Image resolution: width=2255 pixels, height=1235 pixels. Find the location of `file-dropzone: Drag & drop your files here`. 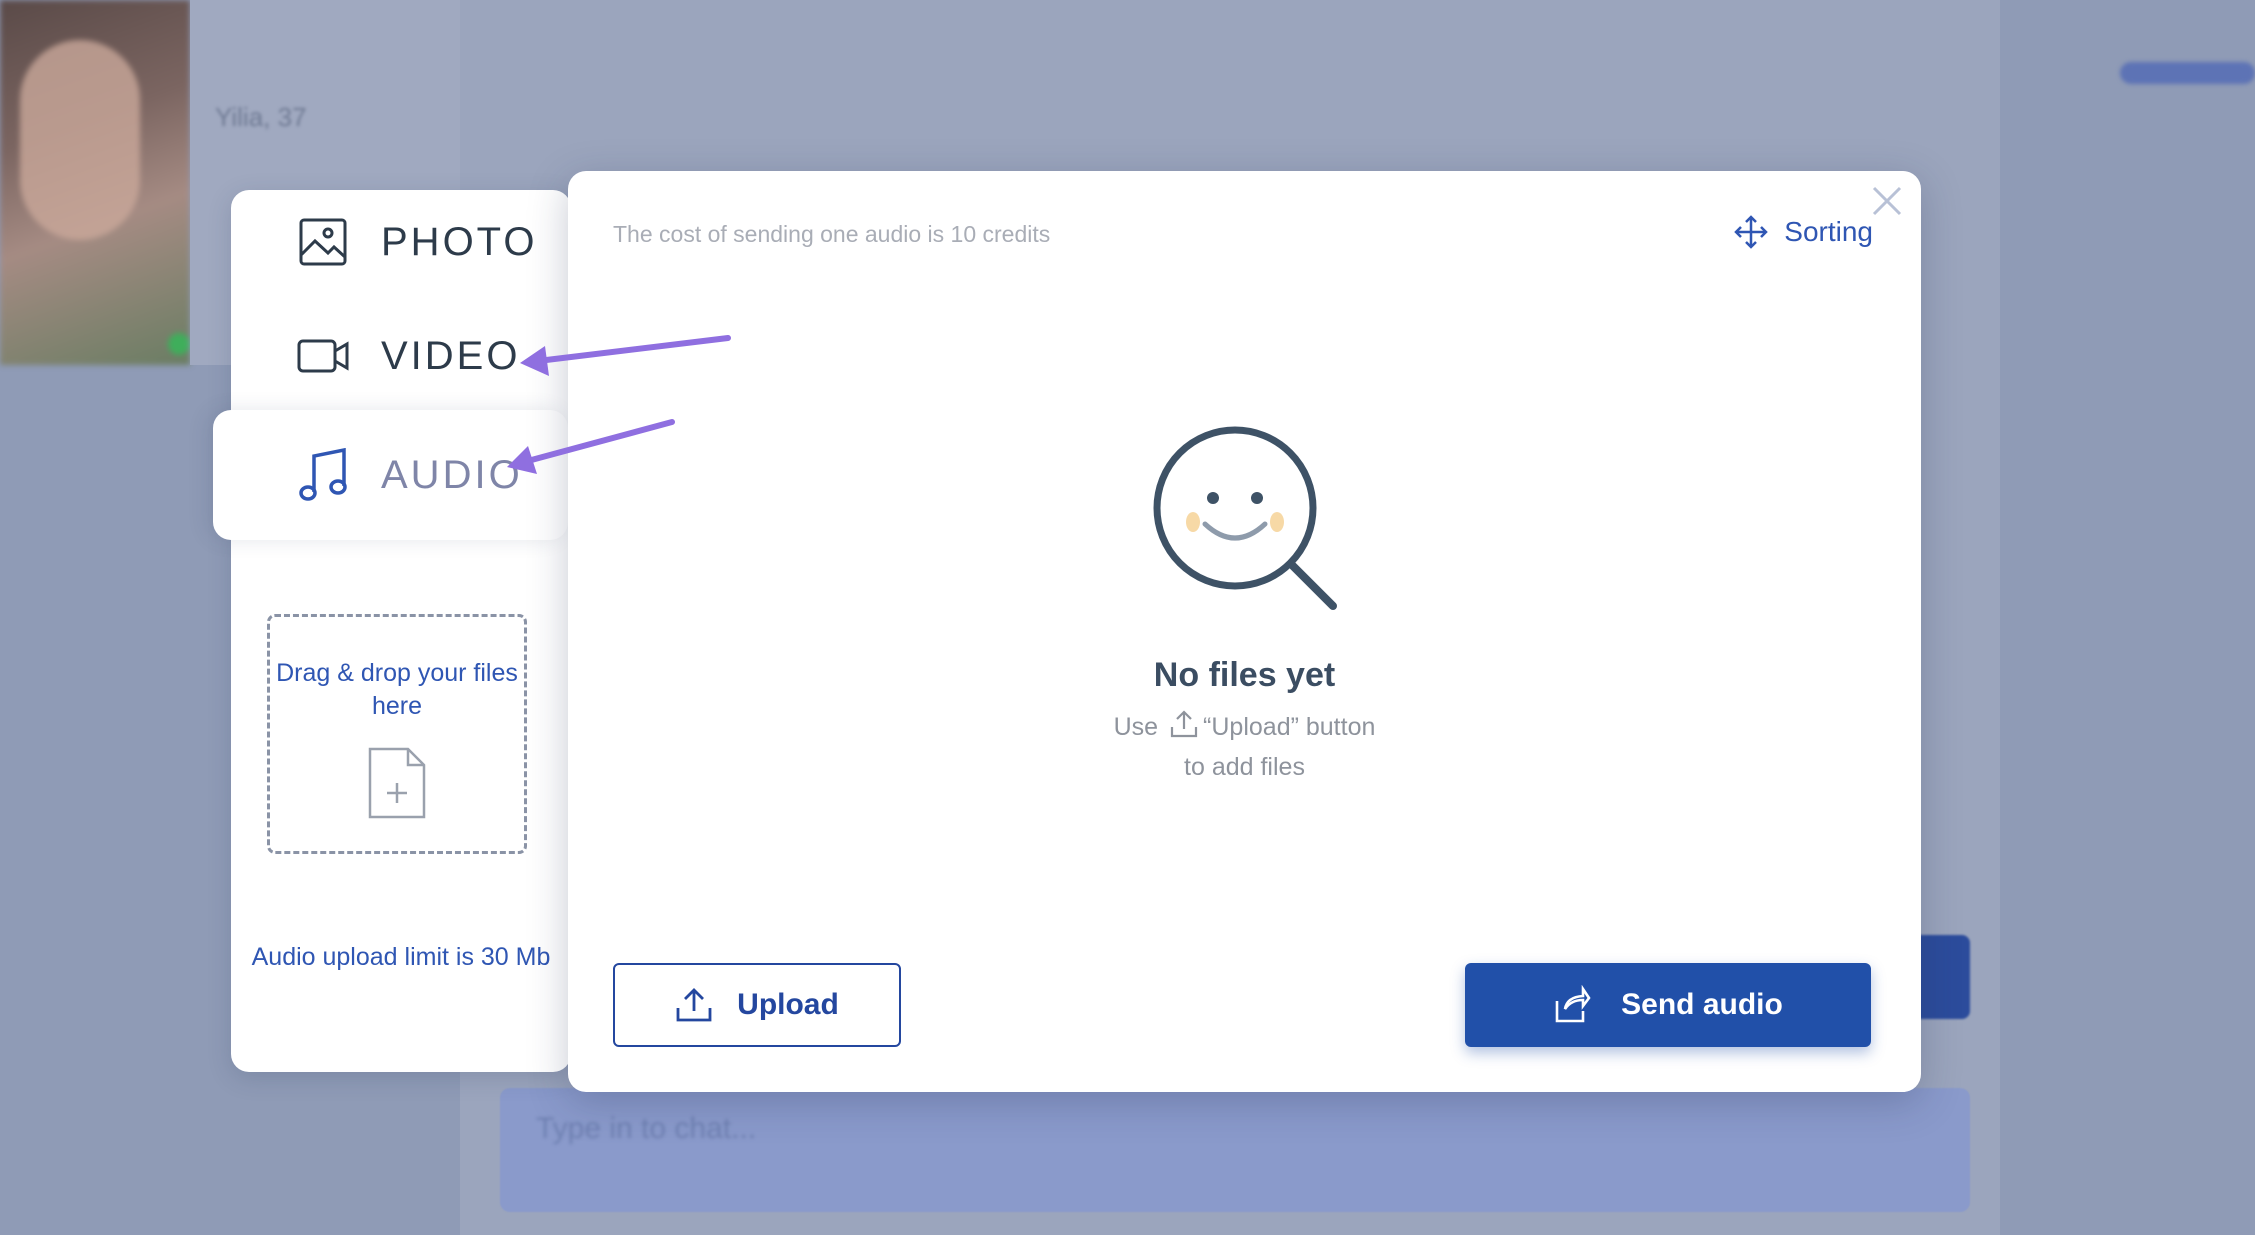

file-dropzone: Drag & drop your files here is located at coordinates (397, 734).